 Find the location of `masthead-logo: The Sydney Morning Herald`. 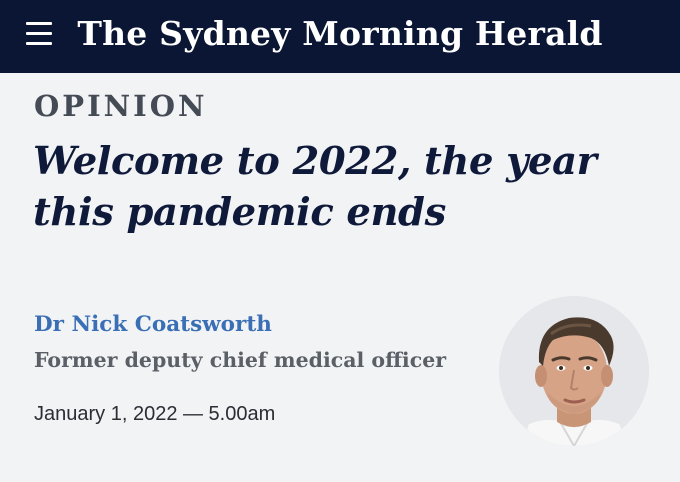

masthead-logo: The Sydney Morning Herald is located at coordinates (340, 34).